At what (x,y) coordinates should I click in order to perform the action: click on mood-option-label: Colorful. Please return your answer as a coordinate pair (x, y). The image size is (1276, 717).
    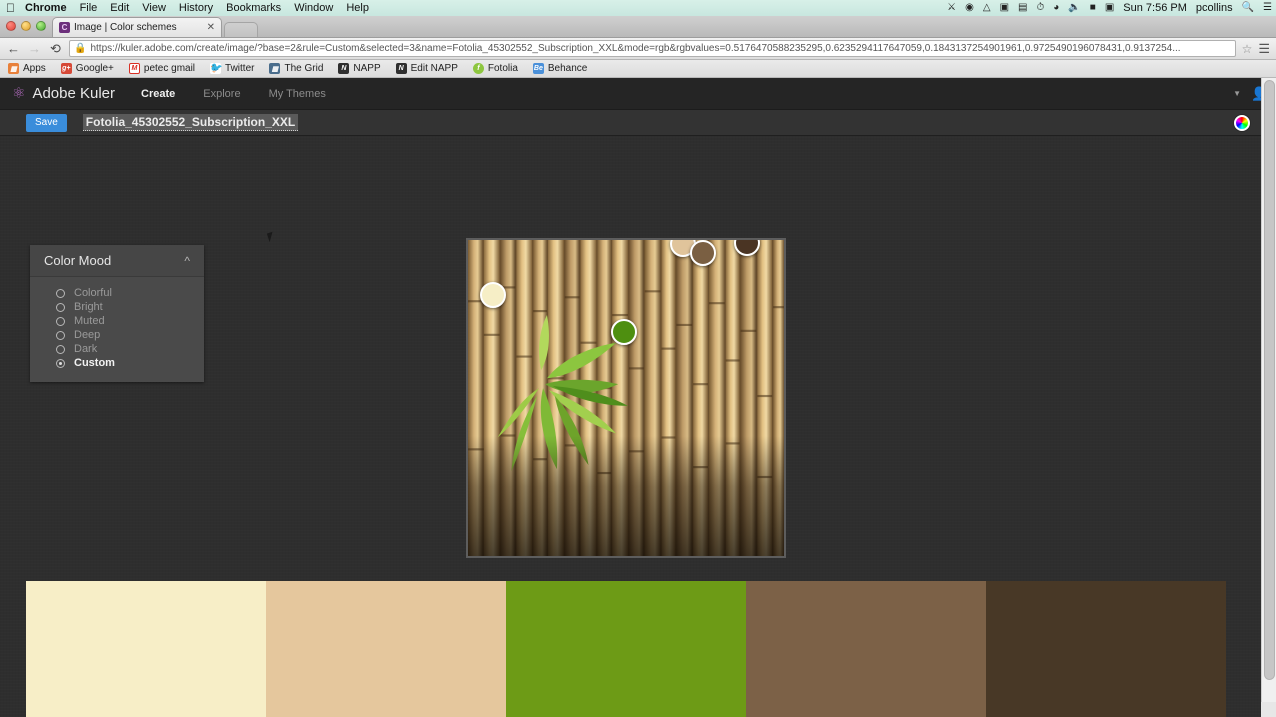
    Looking at the image, I should click on (93, 293).